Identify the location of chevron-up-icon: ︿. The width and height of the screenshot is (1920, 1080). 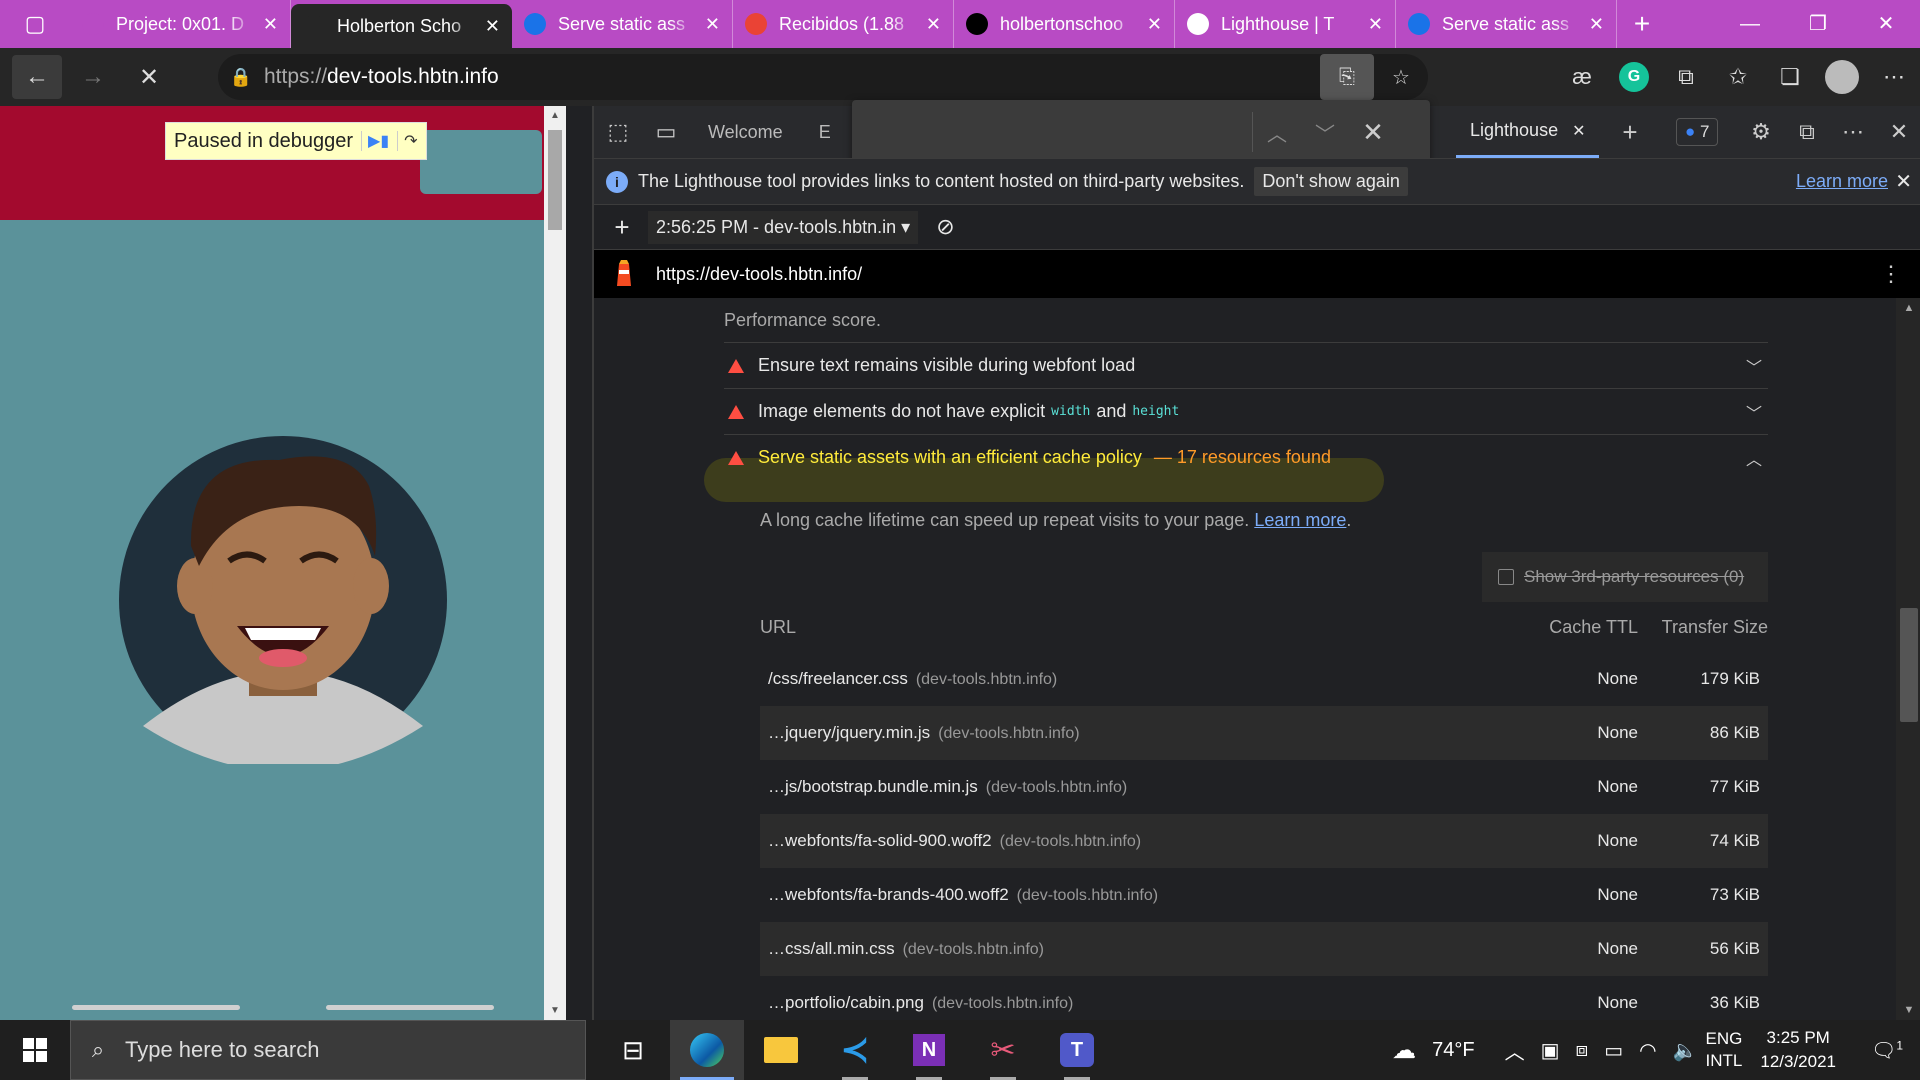
(1754, 458).